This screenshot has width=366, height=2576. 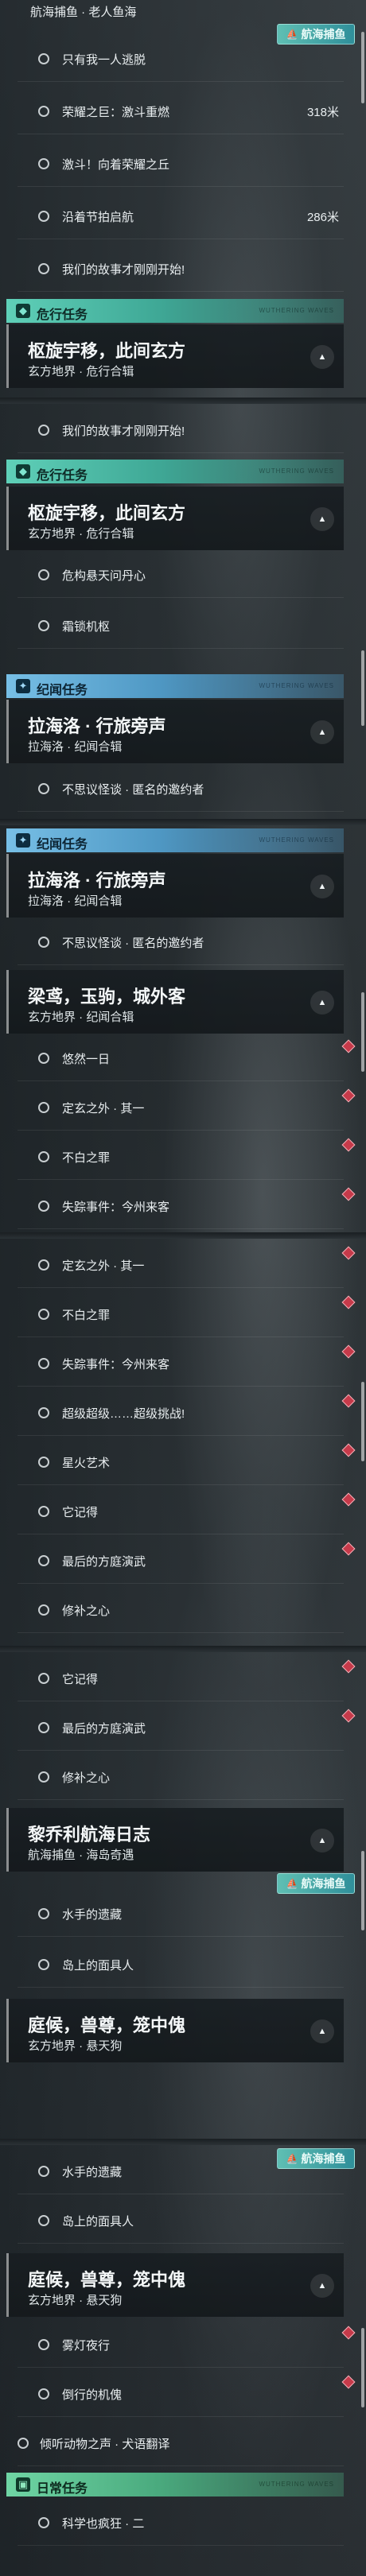 What do you see at coordinates (178, 575) in the screenshot?
I see `list-item: 危构悬天问丹心` at bounding box center [178, 575].